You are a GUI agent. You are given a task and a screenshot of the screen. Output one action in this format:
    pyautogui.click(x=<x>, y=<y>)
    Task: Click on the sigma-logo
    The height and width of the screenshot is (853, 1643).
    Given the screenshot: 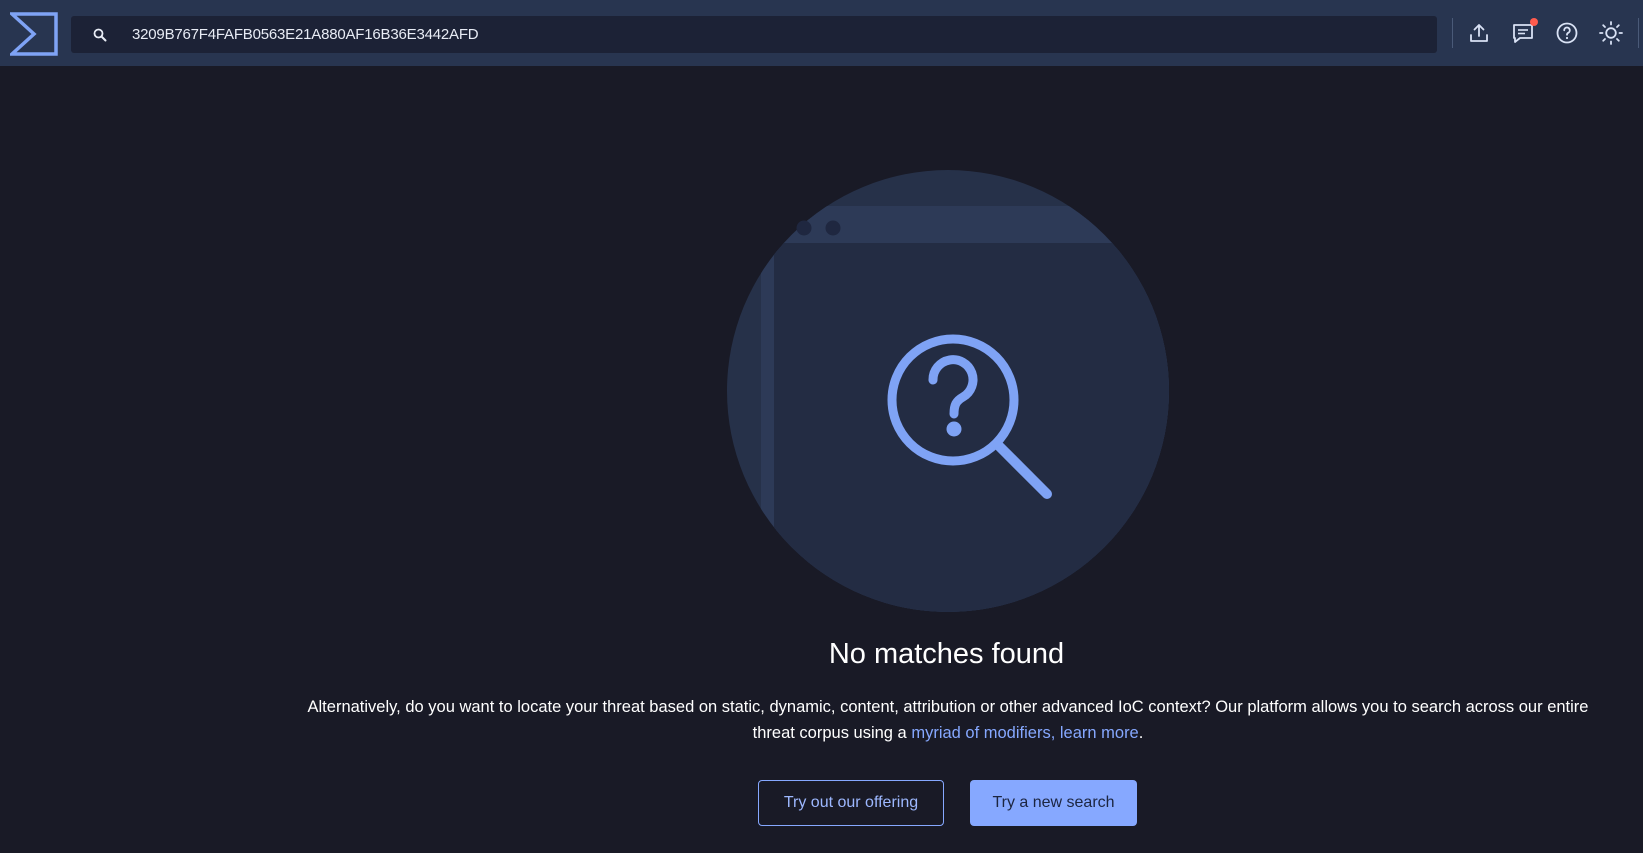 What is the action you would take?
    pyautogui.click(x=32, y=34)
    